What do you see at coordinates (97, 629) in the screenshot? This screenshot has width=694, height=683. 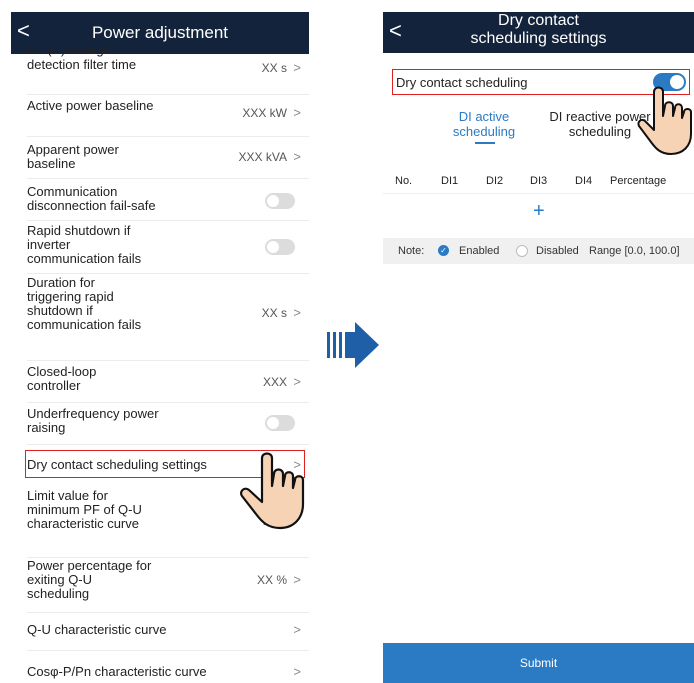 I see `row-label: Q-U characteristic curve` at bounding box center [97, 629].